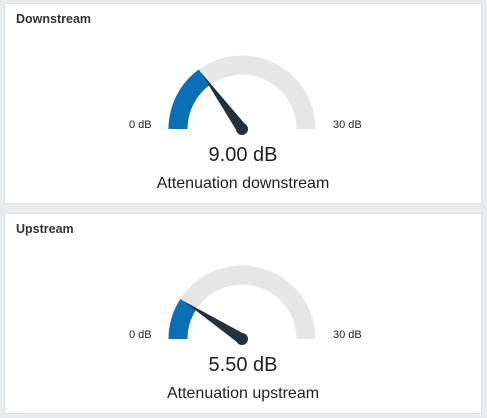  I want to click on downstream-gauge, so click(242, 95).